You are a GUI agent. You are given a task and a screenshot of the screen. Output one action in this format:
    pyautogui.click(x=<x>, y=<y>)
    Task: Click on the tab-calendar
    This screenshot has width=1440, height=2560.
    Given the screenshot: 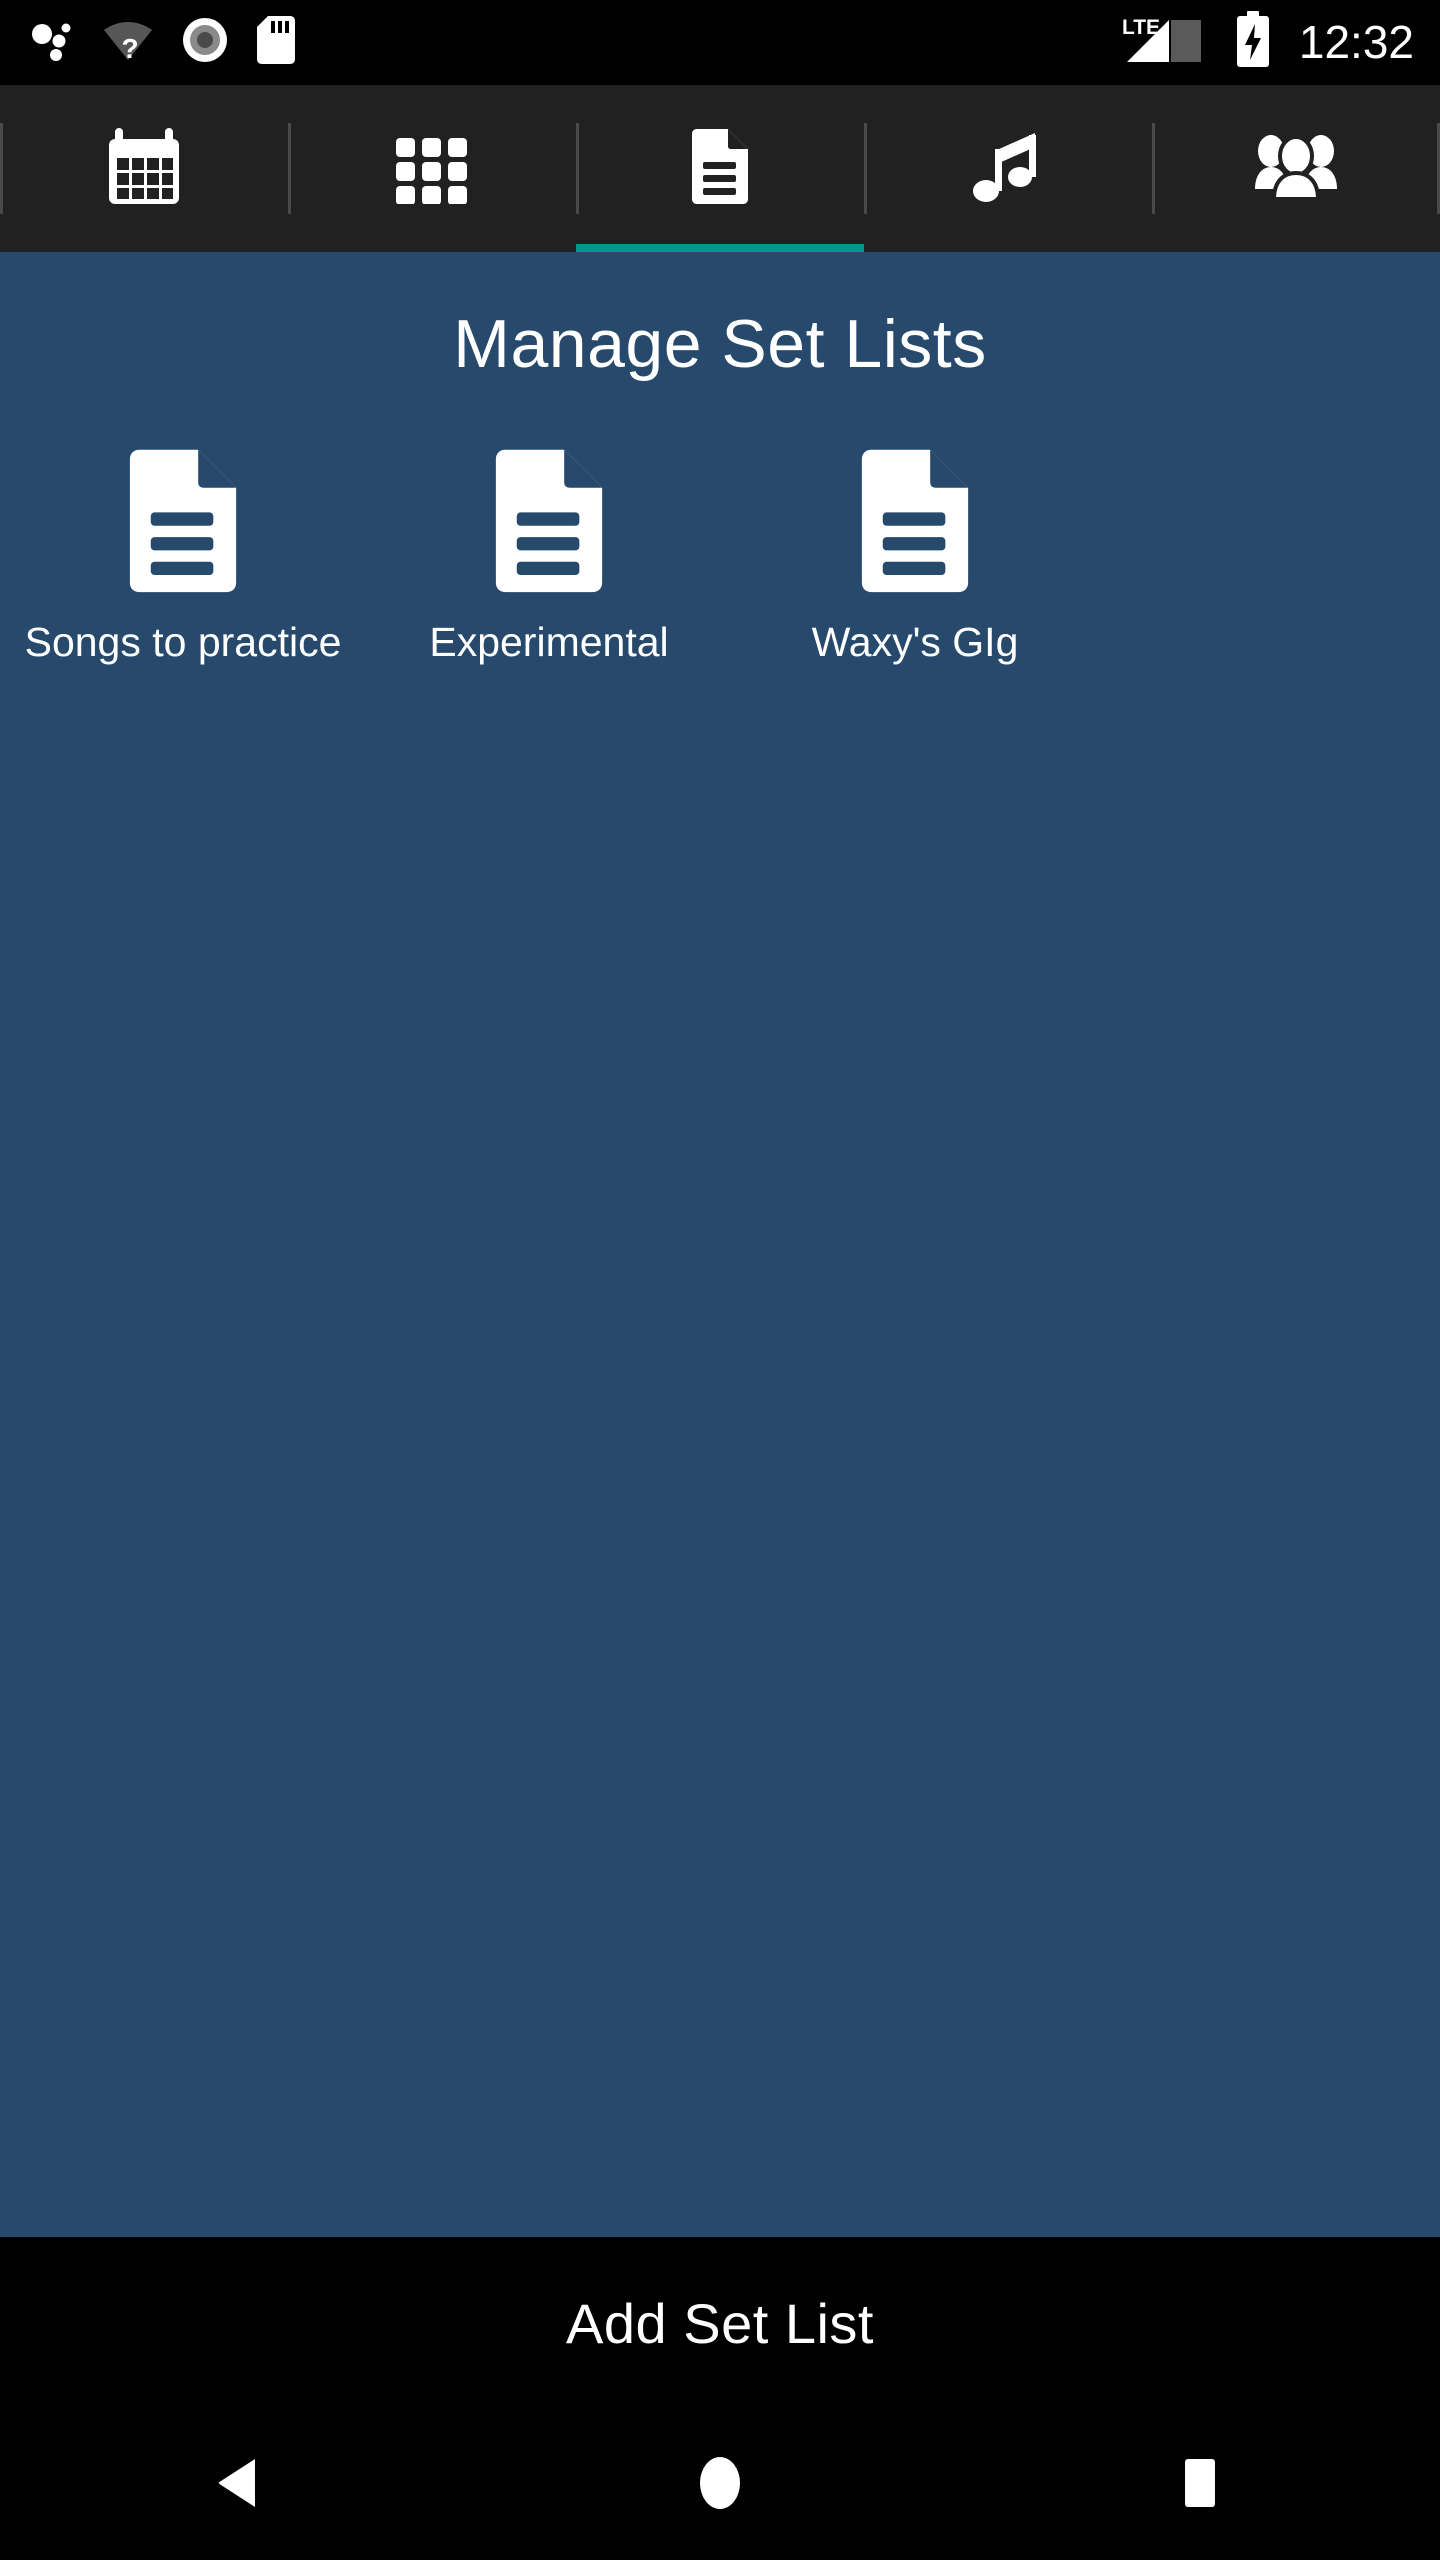 What is the action you would take?
    pyautogui.click(x=144, y=168)
    